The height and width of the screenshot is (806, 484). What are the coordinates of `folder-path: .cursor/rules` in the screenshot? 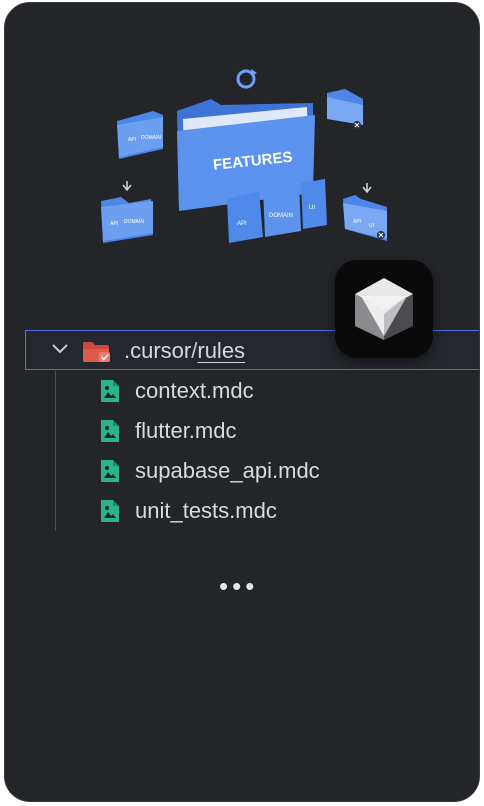 It's located at (184, 351).